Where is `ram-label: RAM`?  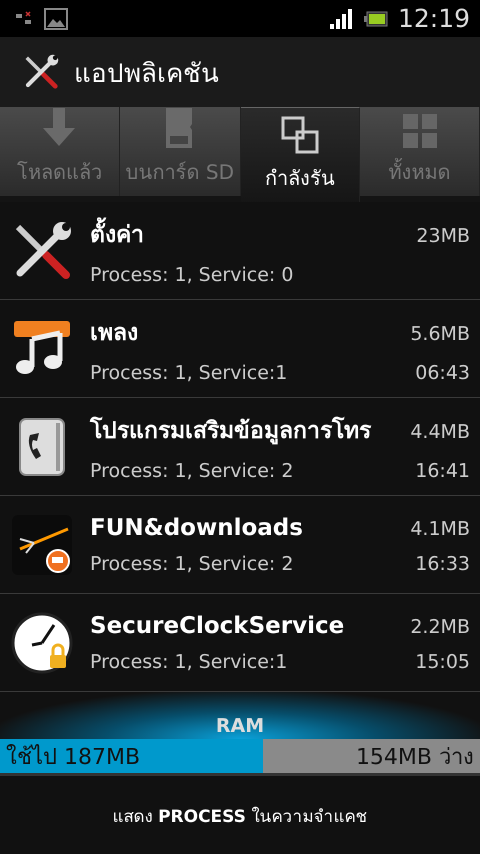 ram-label: RAM is located at coordinates (240, 716).